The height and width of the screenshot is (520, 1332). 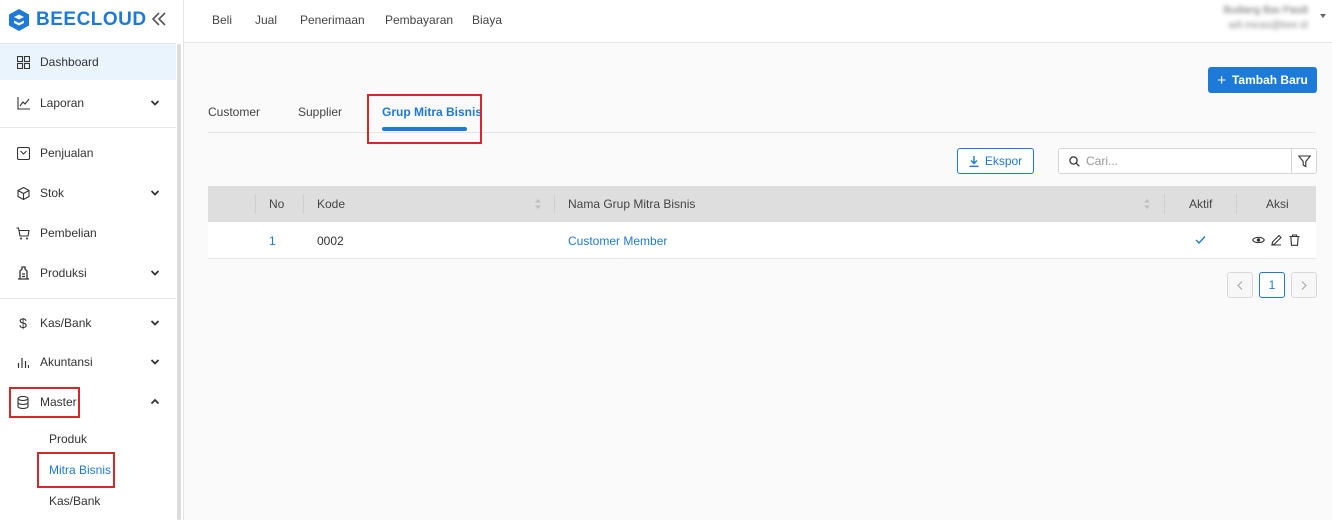 I want to click on brand-name: BEECLOUD, so click(x=91, y=19).